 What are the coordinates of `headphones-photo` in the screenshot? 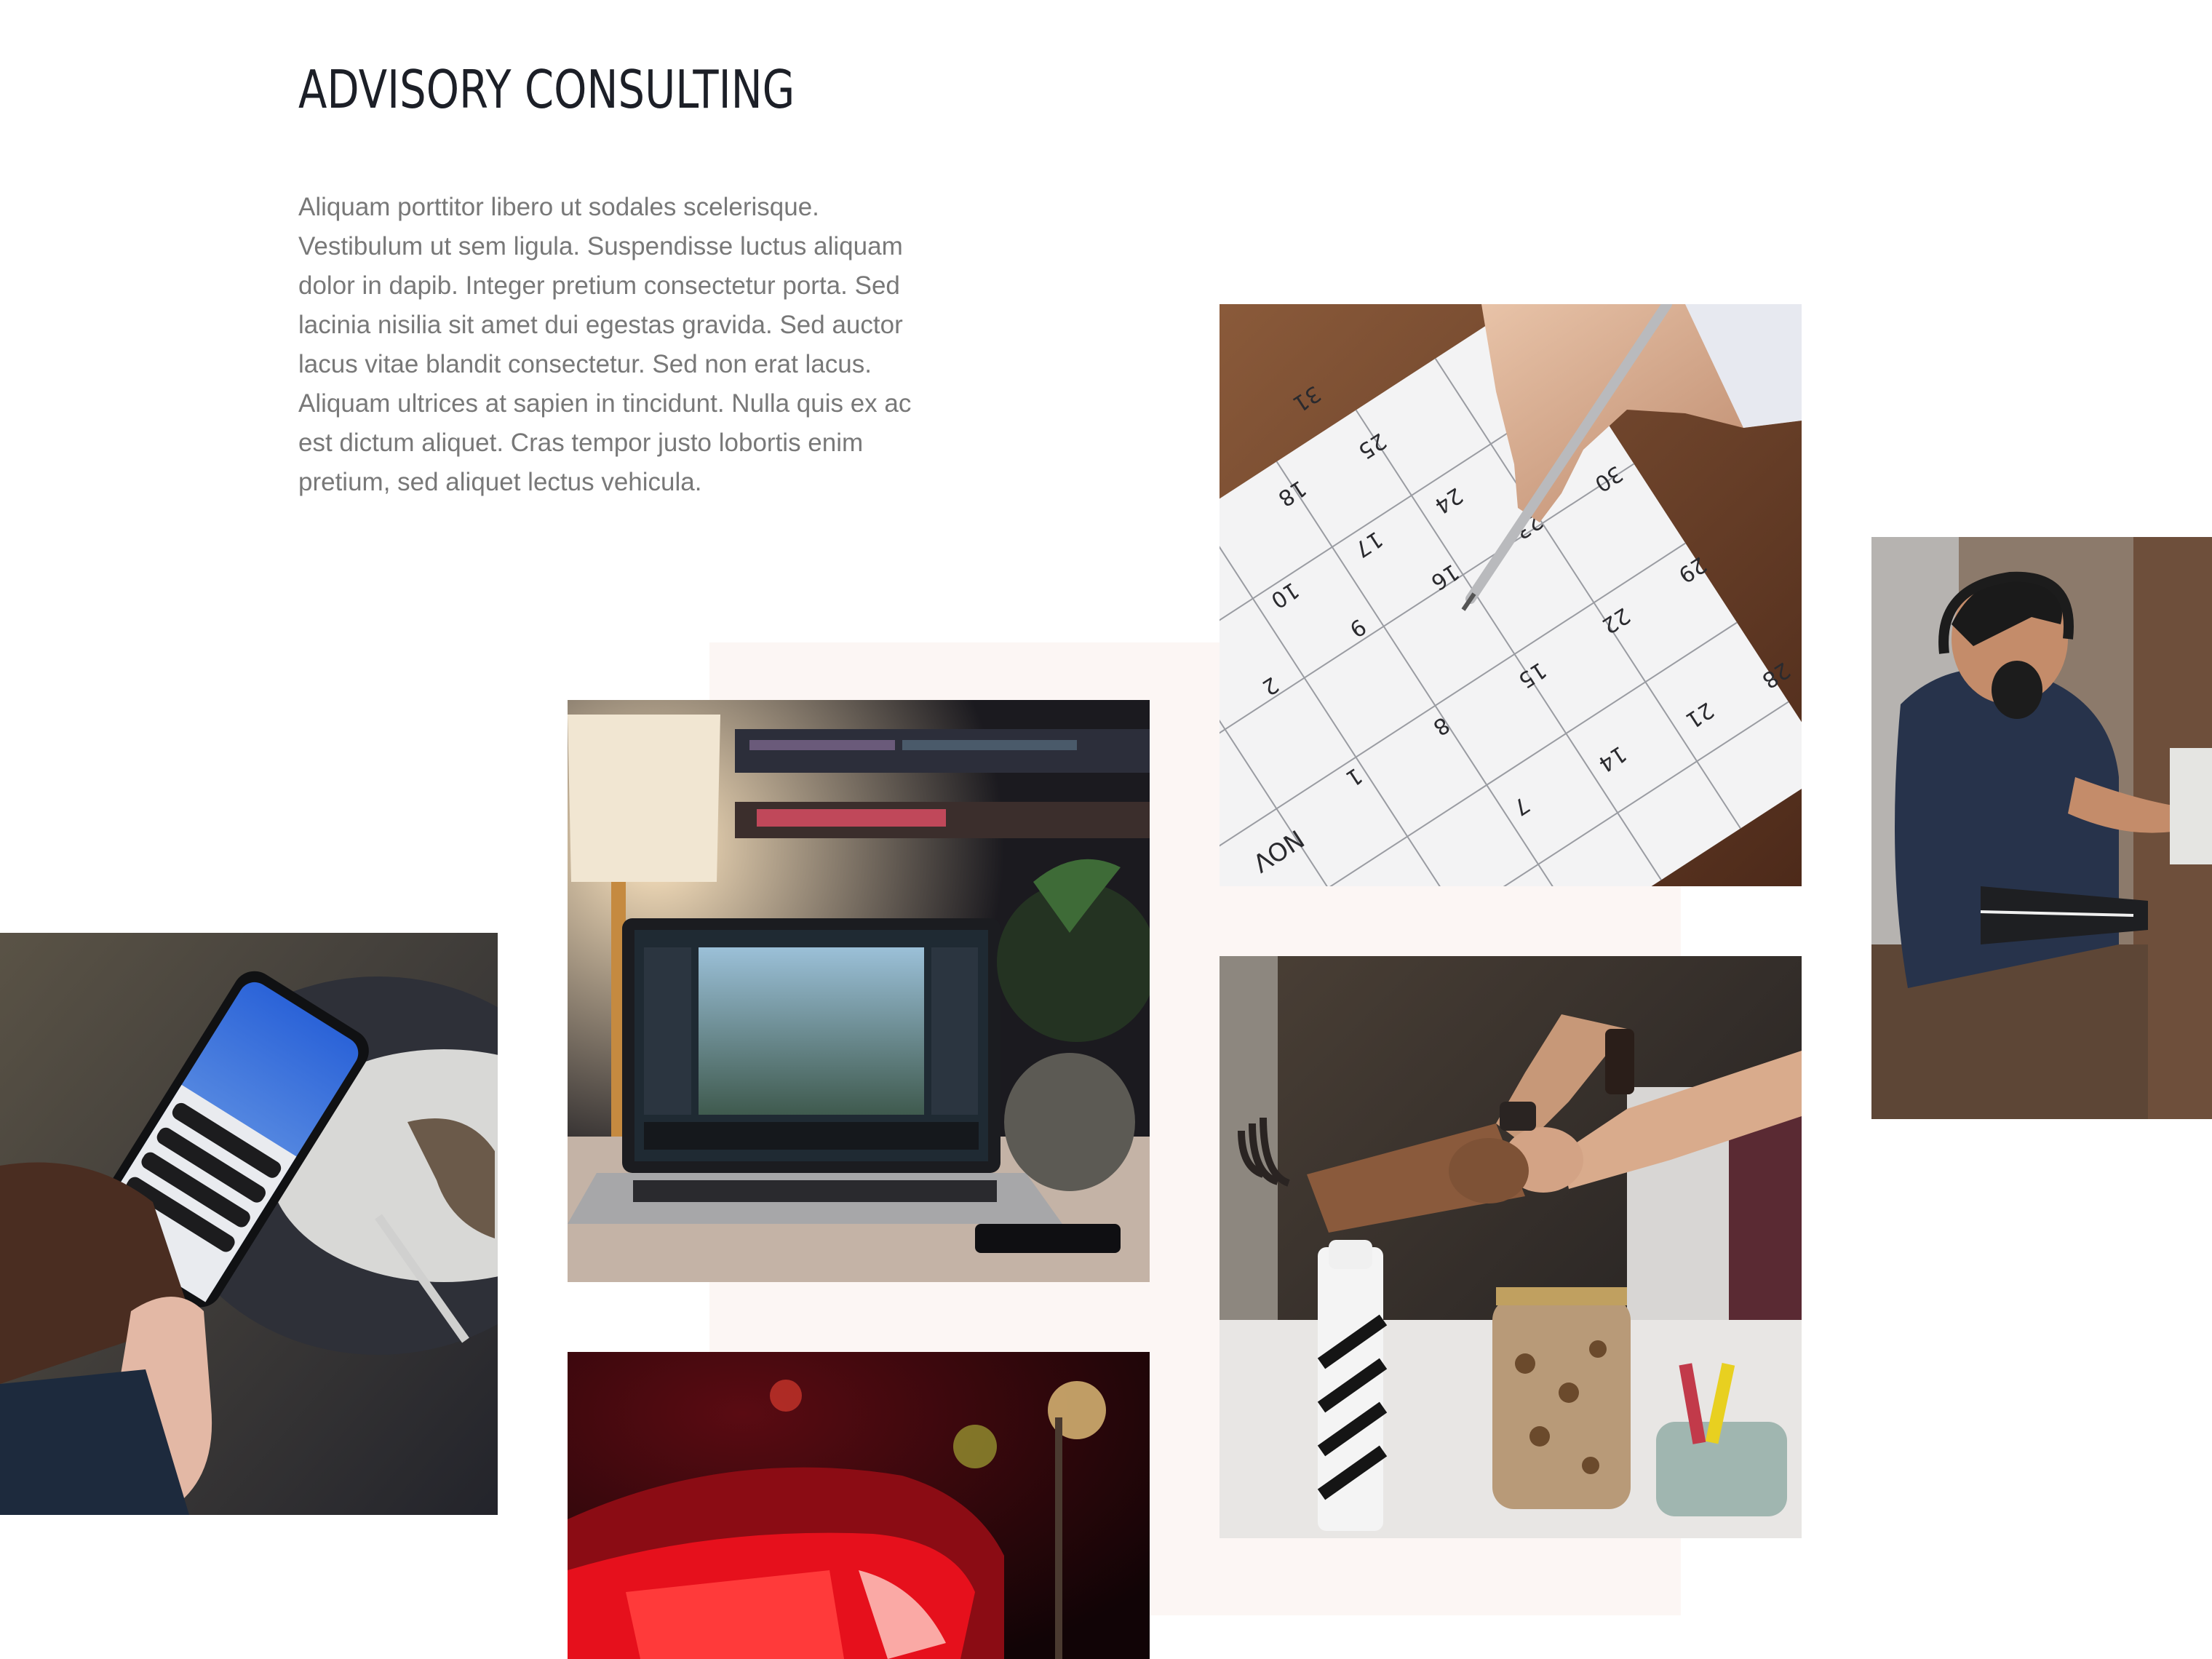 It's located at (2041, 828).